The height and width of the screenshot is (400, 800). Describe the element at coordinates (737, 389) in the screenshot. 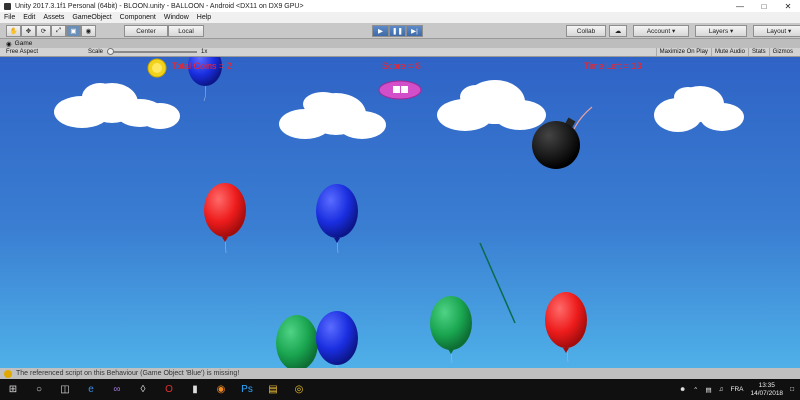

I see `language-indicator: FRA` at that location.